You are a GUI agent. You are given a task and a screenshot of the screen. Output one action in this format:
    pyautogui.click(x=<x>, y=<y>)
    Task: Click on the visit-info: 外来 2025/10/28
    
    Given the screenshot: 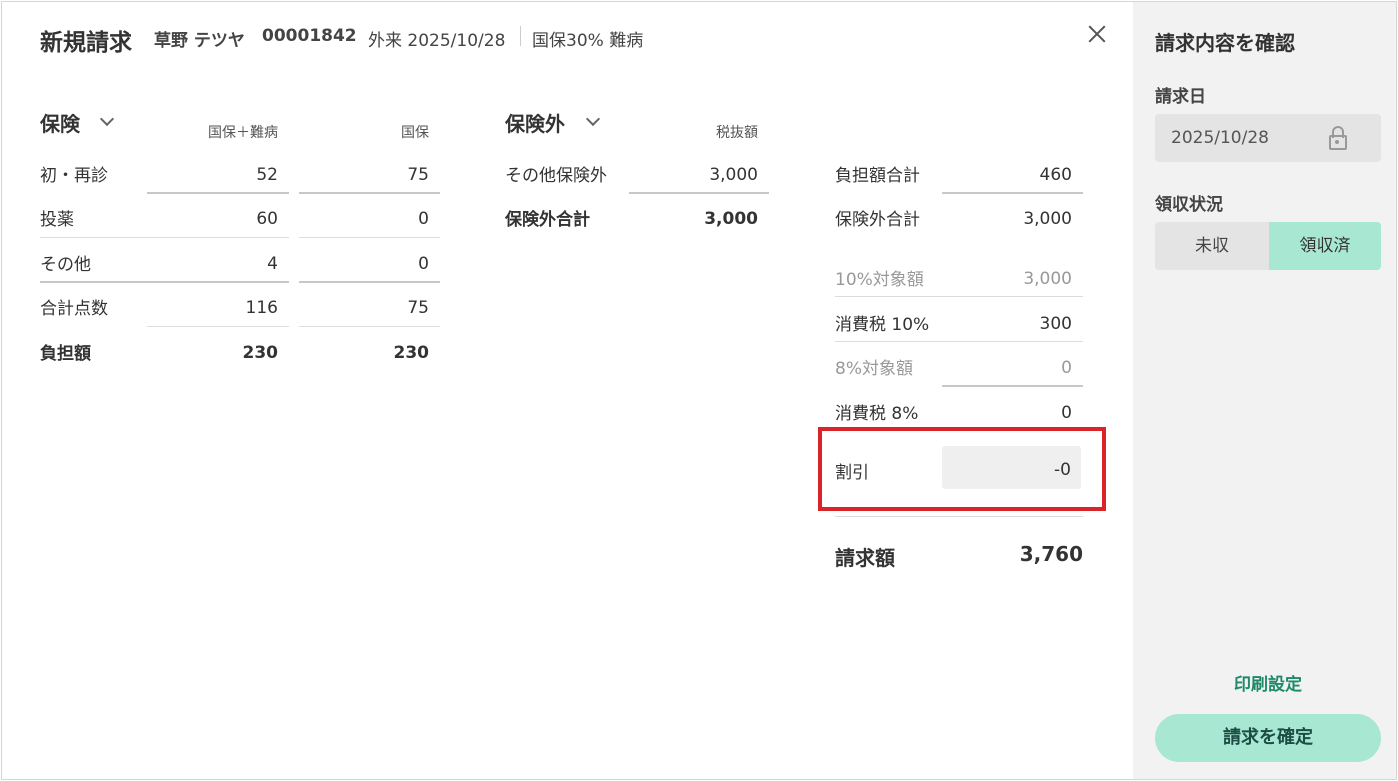 What is the action you would take?
    pyautogui.click(x=437, y=41)
    